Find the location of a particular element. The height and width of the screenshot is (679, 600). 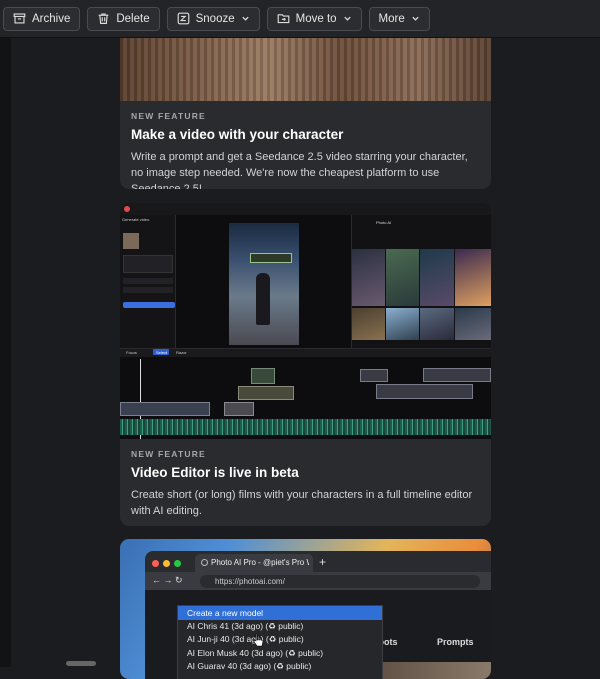

more-button: More is located at coordinates (399, 18).